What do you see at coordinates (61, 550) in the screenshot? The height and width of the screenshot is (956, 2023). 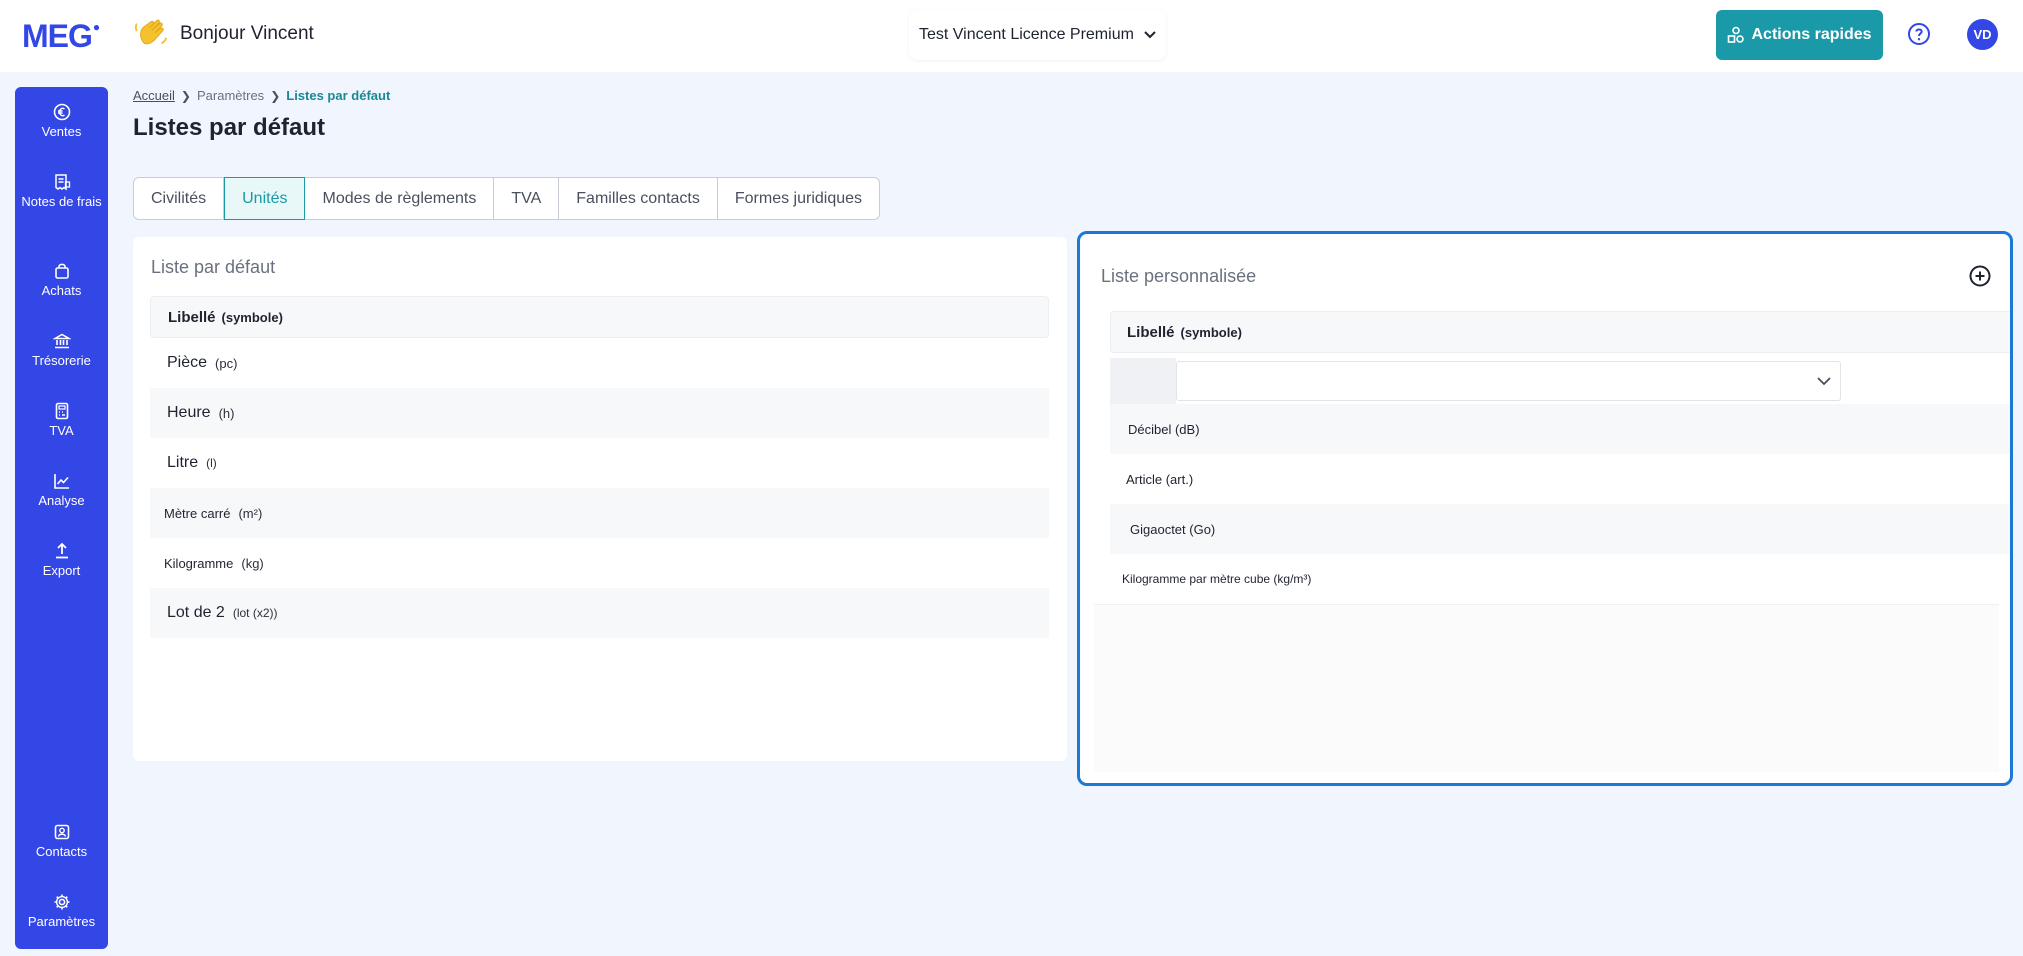 I see `upload-icon` at bounding box center [61, 550].